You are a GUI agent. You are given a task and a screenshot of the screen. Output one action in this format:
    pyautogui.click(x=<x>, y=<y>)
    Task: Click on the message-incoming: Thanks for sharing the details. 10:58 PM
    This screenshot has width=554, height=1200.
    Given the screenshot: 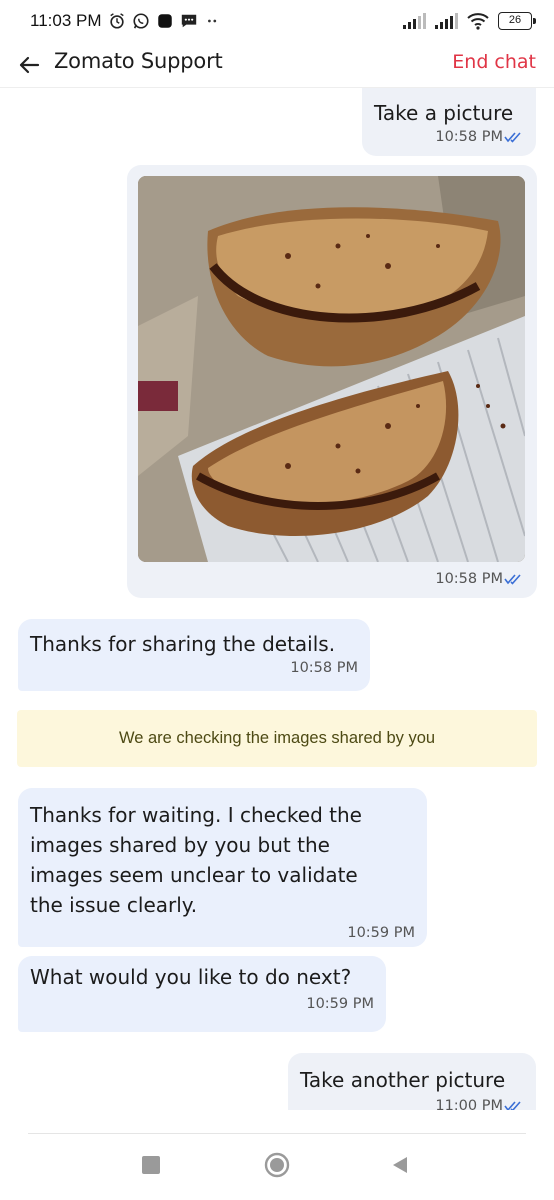 What is the action you would take?
    pyautogui.click(x=194, y=655)
    